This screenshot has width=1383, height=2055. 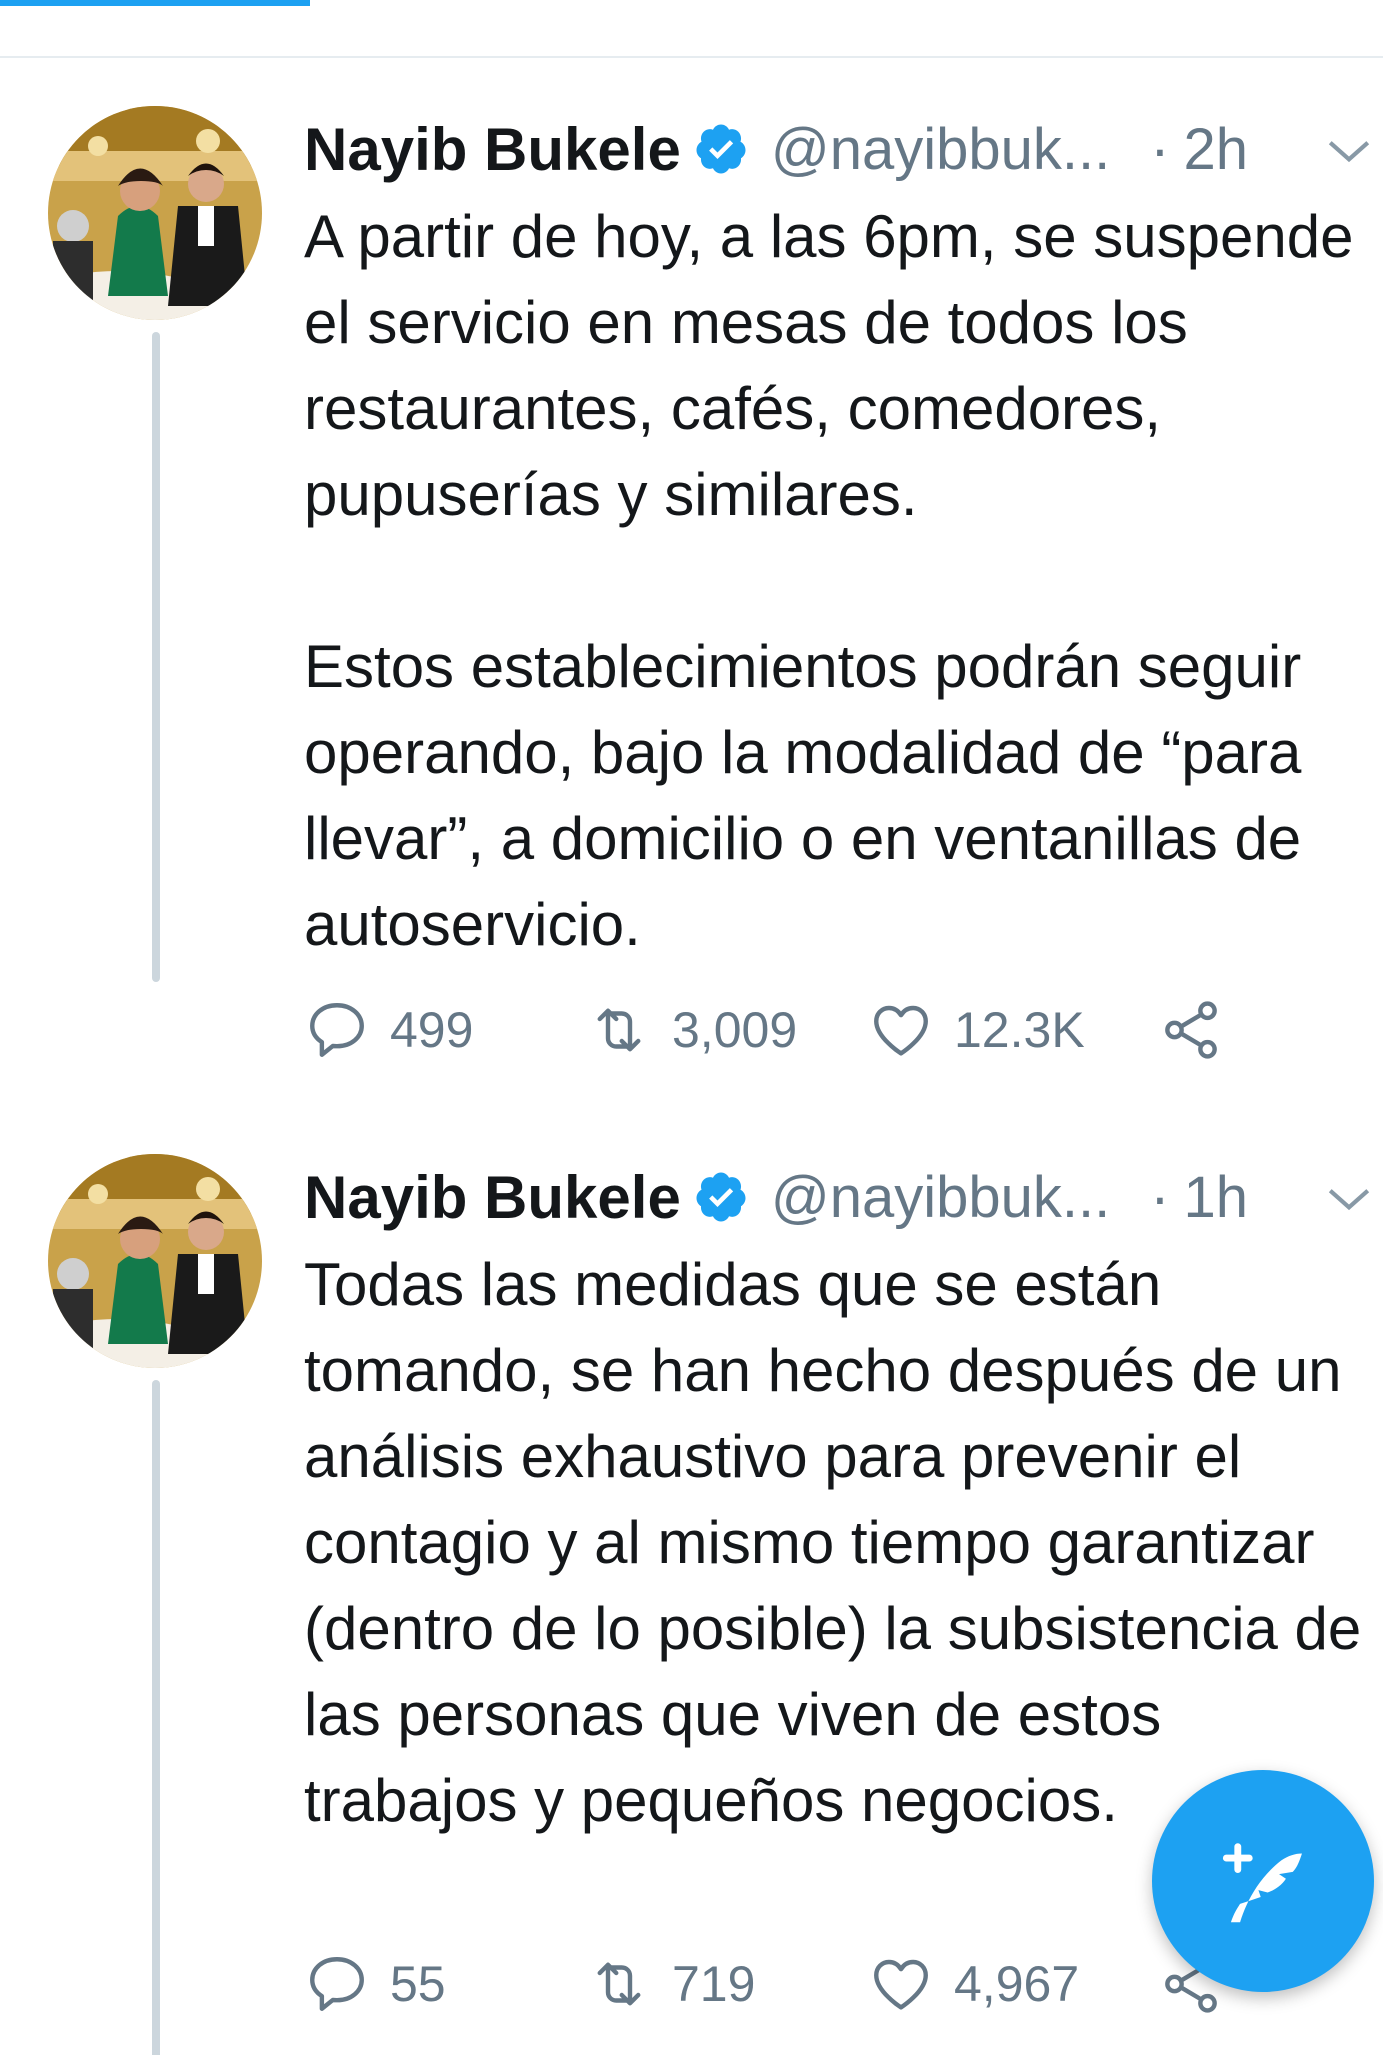 What do you see at coordinates (1216, 149) in the screenshot?
I see `tweet-time: 2h` at bounding box center [1216, 149].